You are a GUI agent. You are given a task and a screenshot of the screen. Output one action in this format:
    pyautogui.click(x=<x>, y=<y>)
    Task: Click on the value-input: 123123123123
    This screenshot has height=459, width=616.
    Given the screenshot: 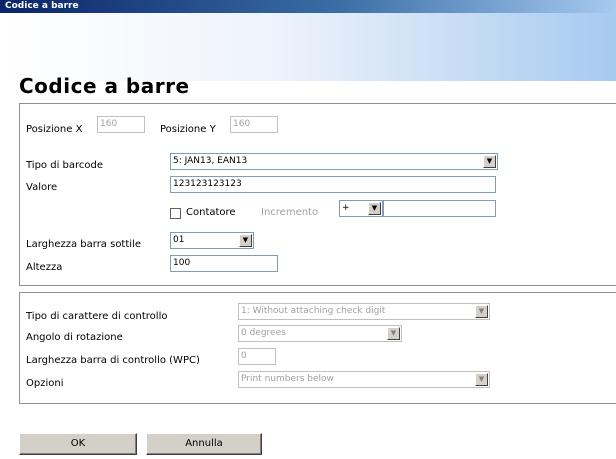 What is the action you would take?
    pyautogui.click(x=333, y=184)
    